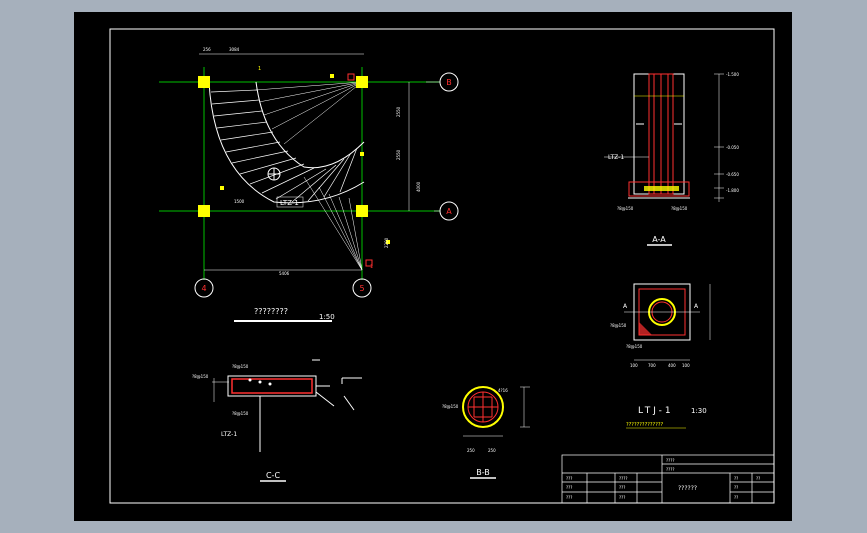 This screenshot has width=867, height=533. I want to click on ltj-scale: 1:30, so click(699, 411).